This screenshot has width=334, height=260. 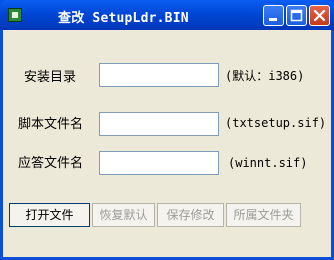 I want to click on answer-file-input, so click(x=159, y=163).